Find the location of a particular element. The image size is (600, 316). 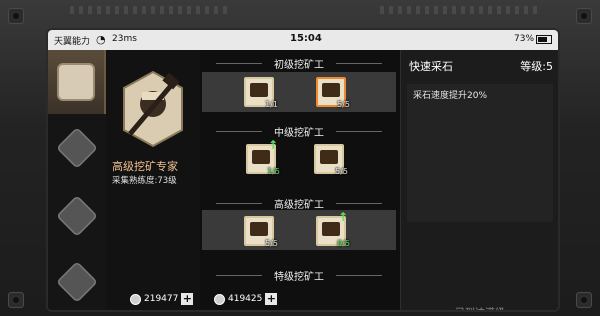

max-level-status: 已到达满级 is located at coordinates (479, 307).